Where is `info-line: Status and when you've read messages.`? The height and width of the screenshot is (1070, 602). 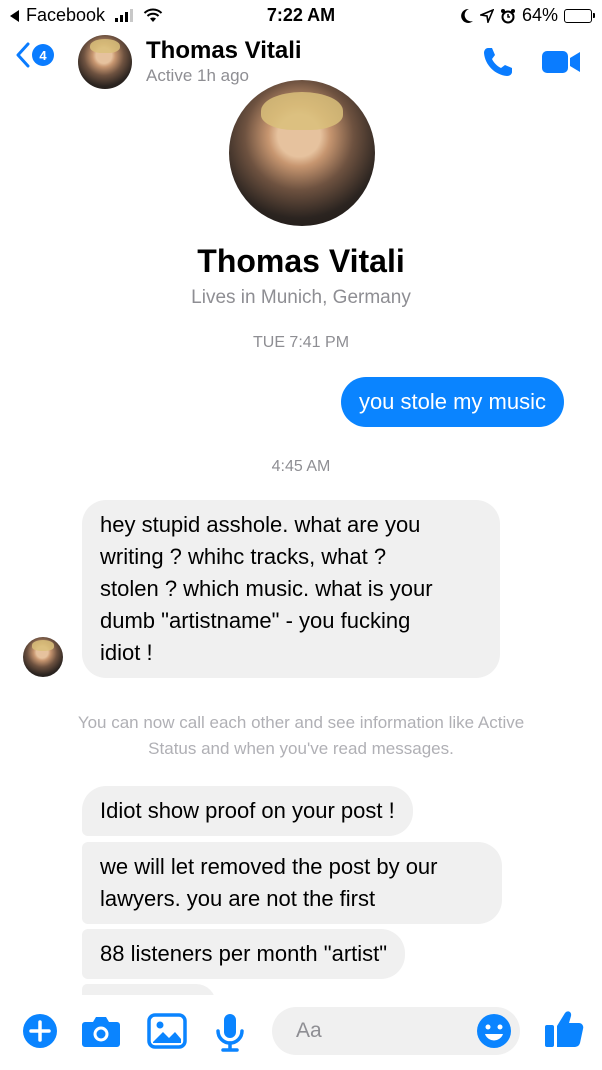 info-line: Status and when you've read messages. is located at coordinates (301, 748).